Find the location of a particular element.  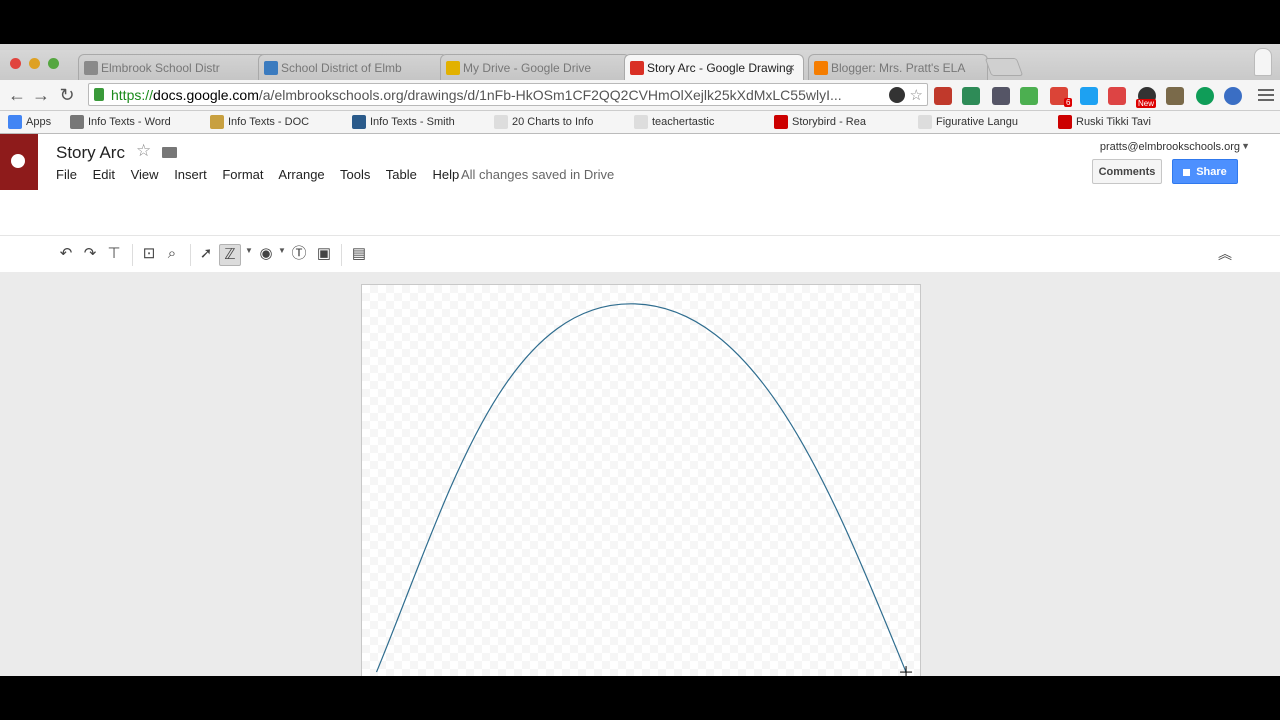

drawings-logo-icon is located at coordinates (19, 162).